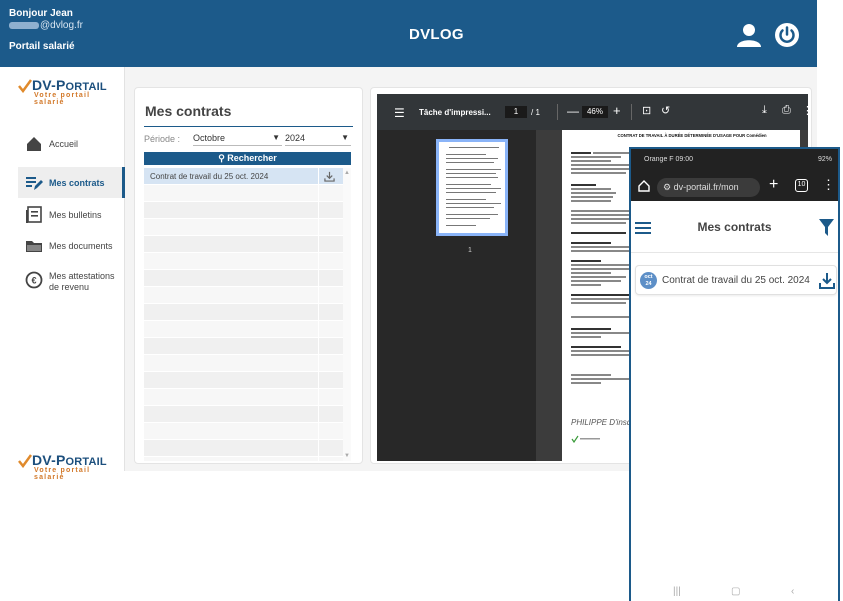 Image resolution: width=843 pixels, height=601 pixels. I want to click on title-divider, so click(248, 126).